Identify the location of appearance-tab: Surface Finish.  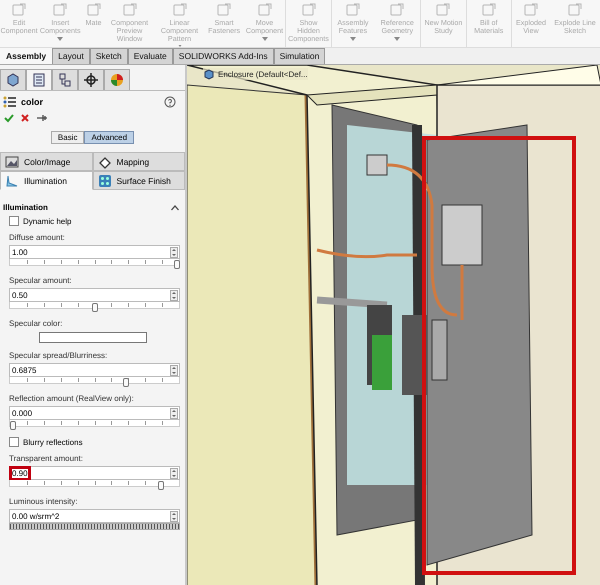
(138, 180).